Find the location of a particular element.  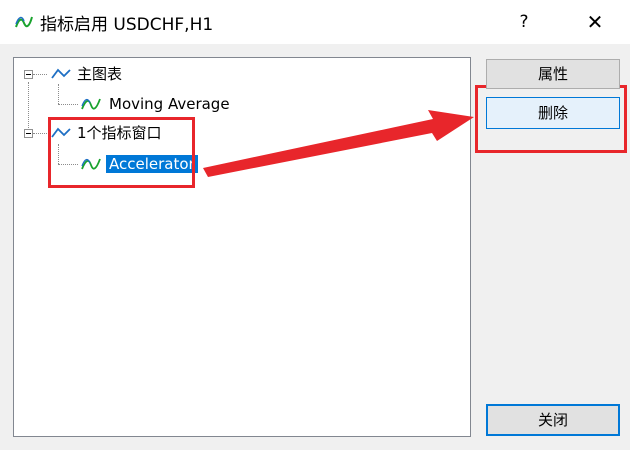

help-button: ? is located at coordinates (524, 22).